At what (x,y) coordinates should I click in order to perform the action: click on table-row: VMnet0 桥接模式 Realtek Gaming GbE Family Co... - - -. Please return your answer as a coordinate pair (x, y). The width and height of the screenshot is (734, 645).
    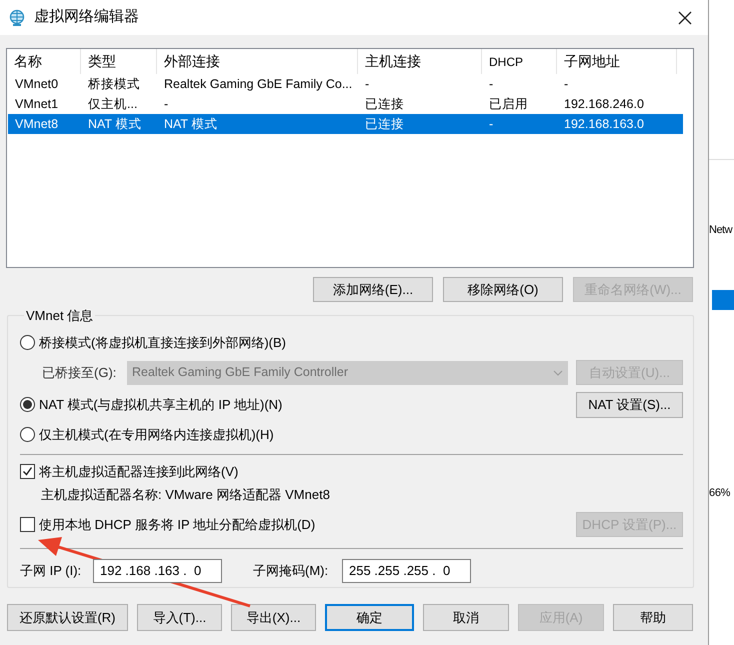
    Looking at the image, I should click on (345, 84).